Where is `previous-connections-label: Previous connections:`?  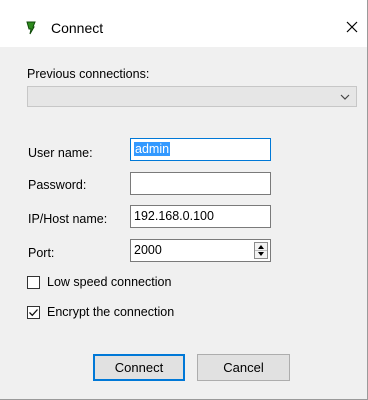
previous-connections-label: Previous connections: is located at coordinates (88, 74).